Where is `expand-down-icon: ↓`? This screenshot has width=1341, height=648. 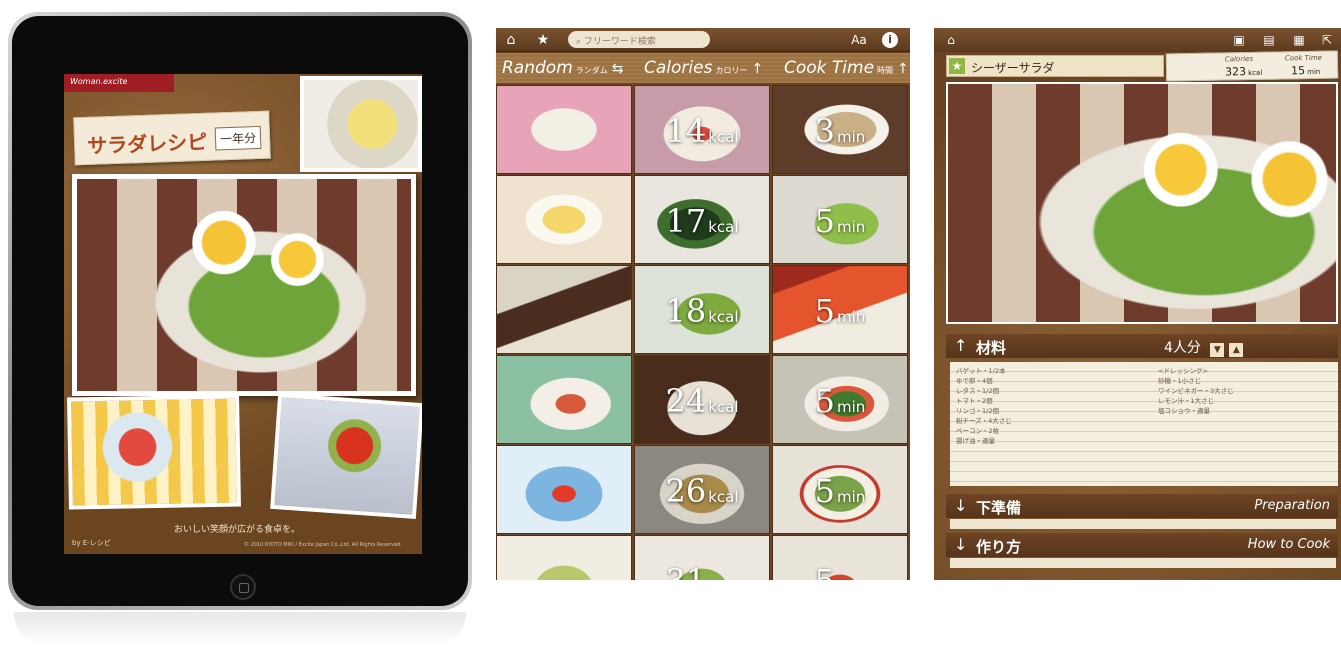
expand-down-icon: ↓ is located at coordinates (961, 505).